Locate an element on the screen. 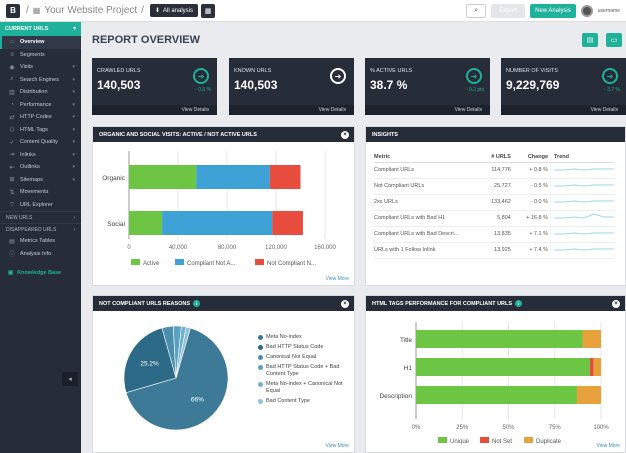 The height and width of the screenshot is (453, 626). sidebar-item-inlinks: ⇥ Inlinks ▾ is located at coordinates (40, 155).